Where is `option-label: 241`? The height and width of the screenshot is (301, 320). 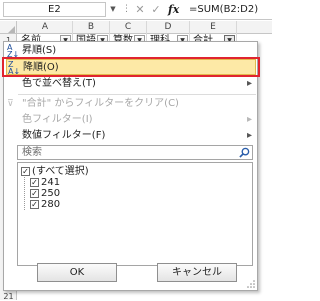 option-label: 241 is located at coordinates (51, 182).